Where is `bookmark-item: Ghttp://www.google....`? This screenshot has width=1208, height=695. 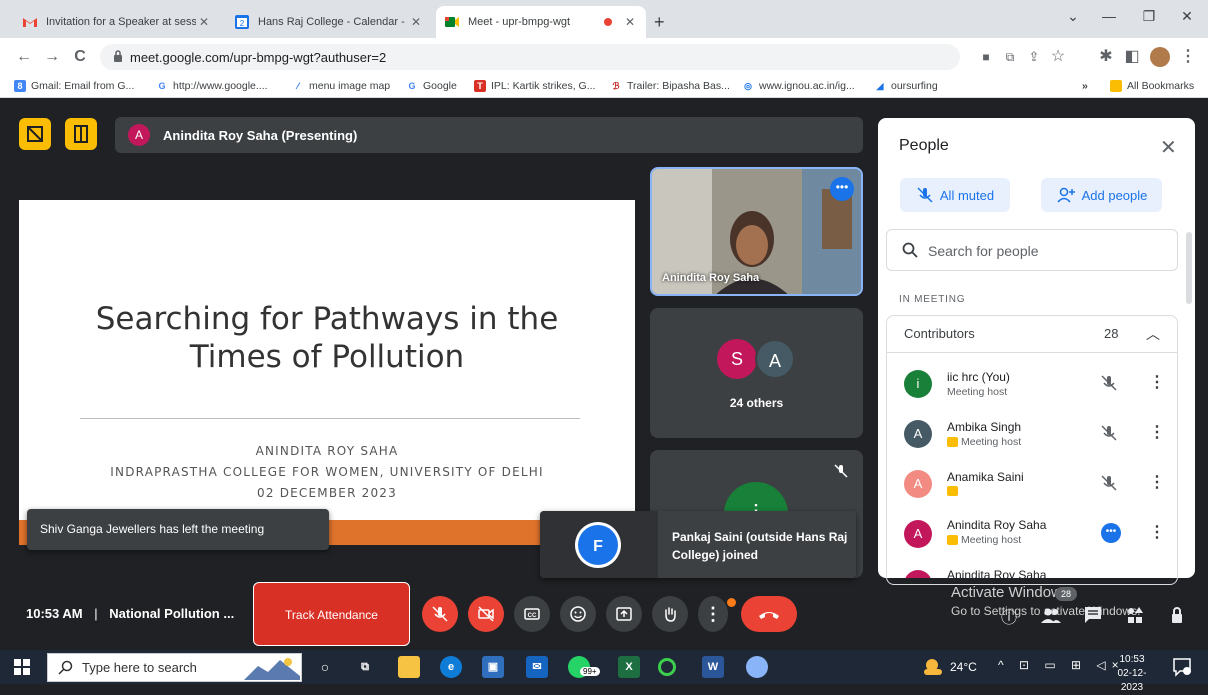
bookmark-item: Ghttp://www.google.... is located at coordinates (212, 86).